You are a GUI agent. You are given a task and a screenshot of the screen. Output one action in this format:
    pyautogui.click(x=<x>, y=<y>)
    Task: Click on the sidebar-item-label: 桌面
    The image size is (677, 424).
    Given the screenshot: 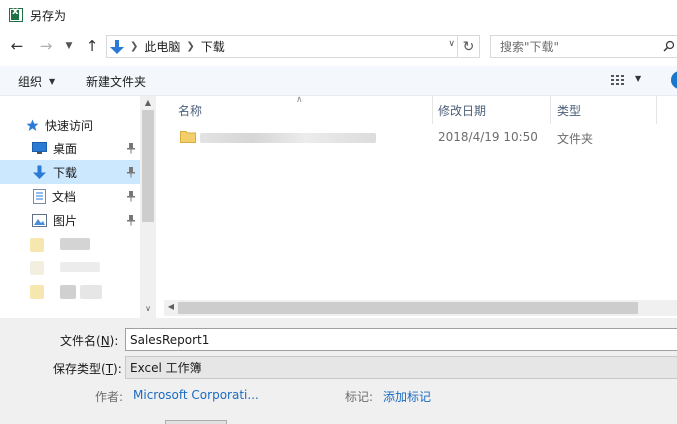 What is the action you would take?
    pyautogui.click(x=65, y=148)
    